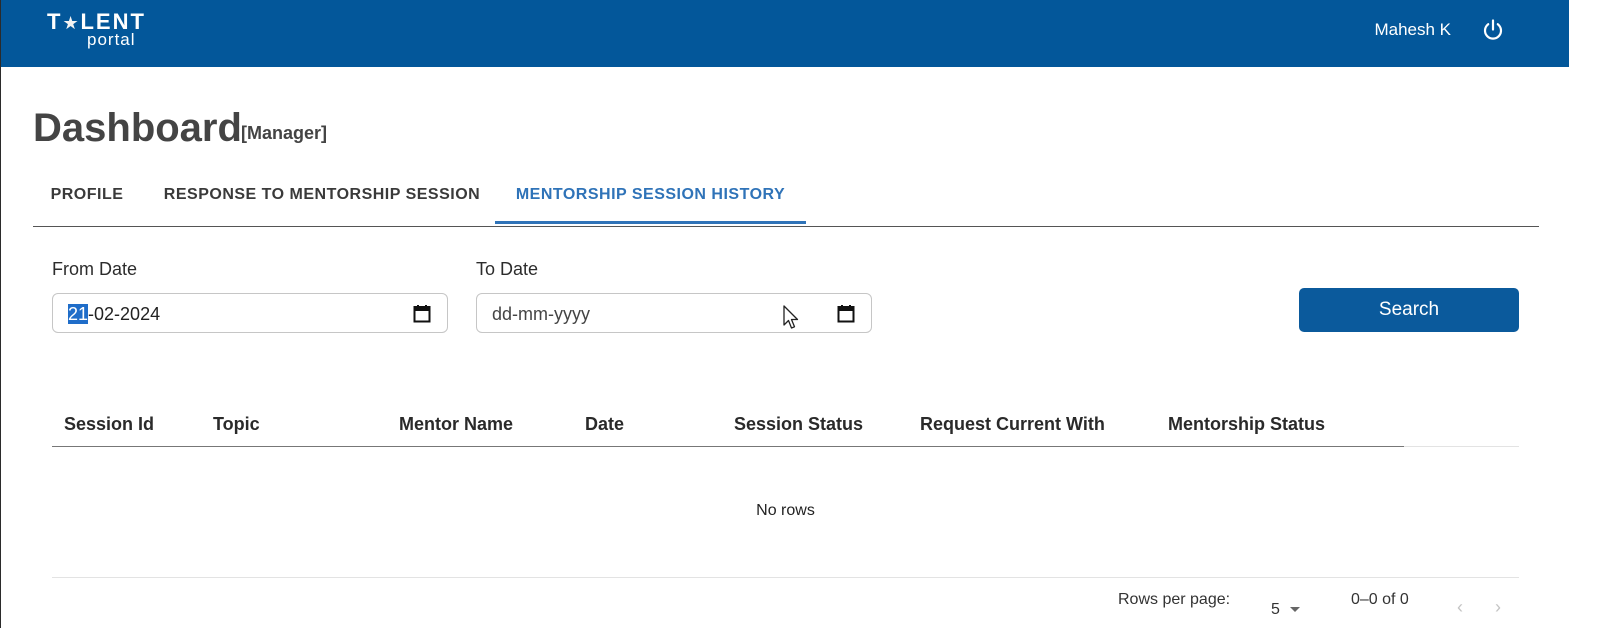 The image size is (1603, 628). Describe the element at coordinates (791, 318) in the screenshot. I see `mouse-pointer-icon` at that location.